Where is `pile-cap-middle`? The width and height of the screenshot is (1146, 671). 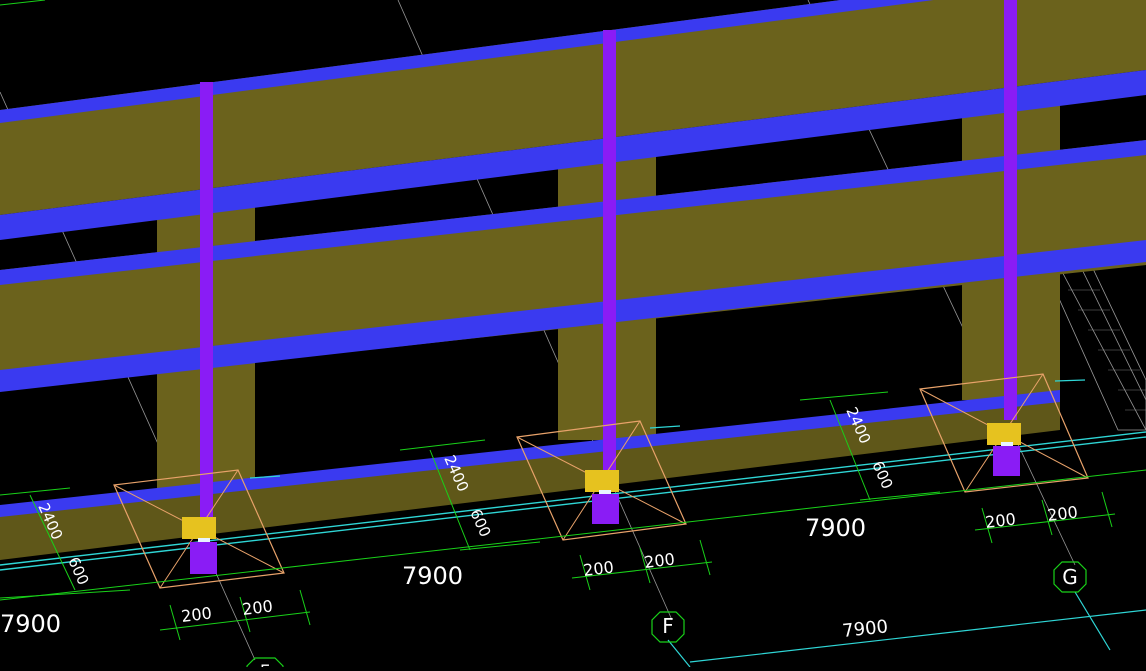 pile-cap-middle is located at coordinates (602, 481).